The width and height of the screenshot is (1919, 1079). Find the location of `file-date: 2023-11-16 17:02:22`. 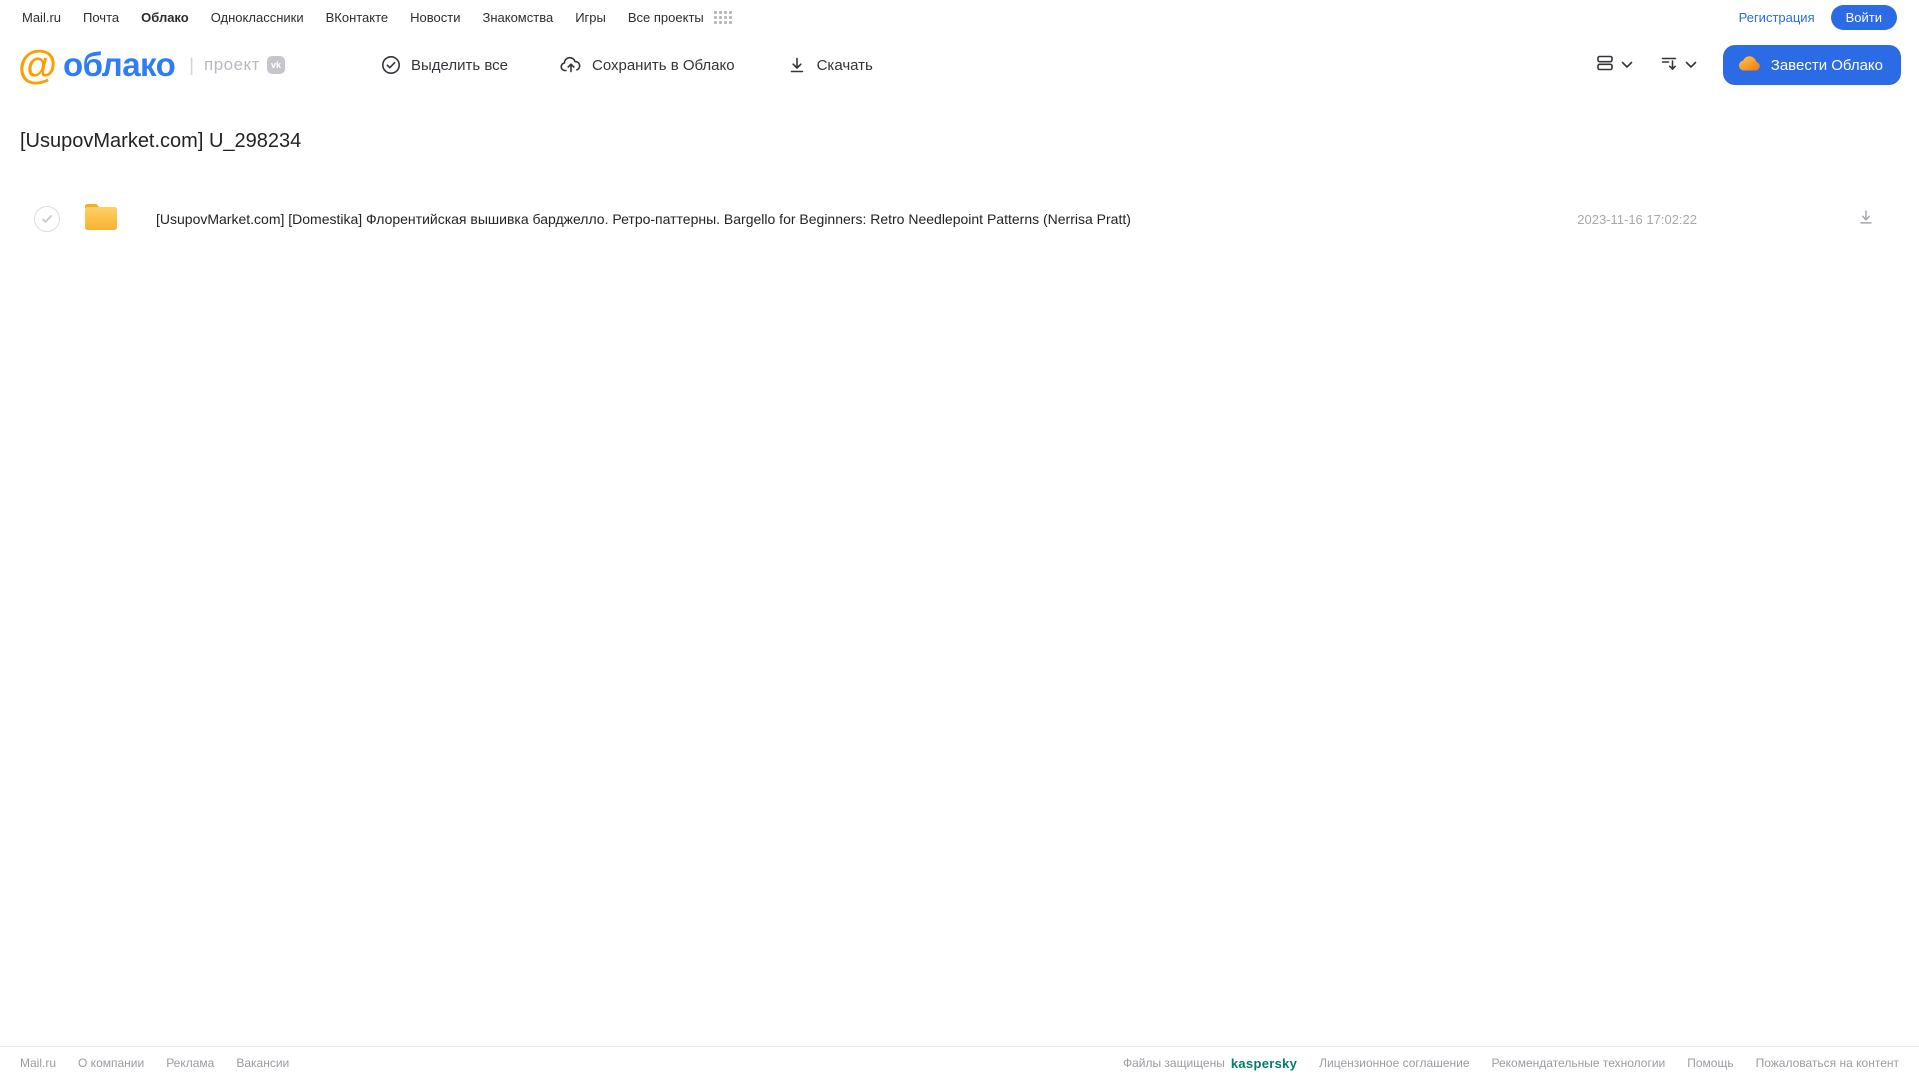

file-date: 2023-11-16 17:02:22 is located at coordinates (1637, 219).